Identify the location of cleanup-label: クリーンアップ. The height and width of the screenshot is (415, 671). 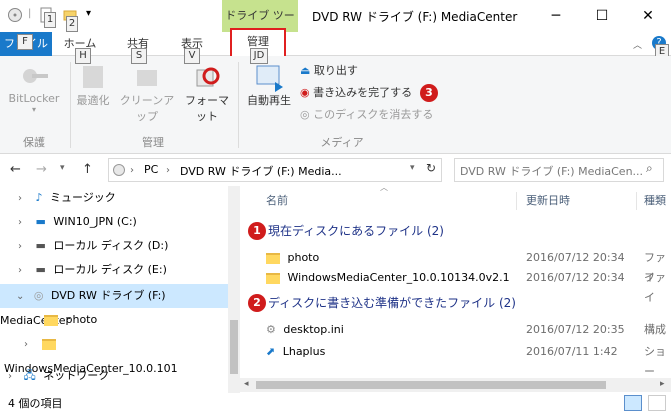
(147, 108).